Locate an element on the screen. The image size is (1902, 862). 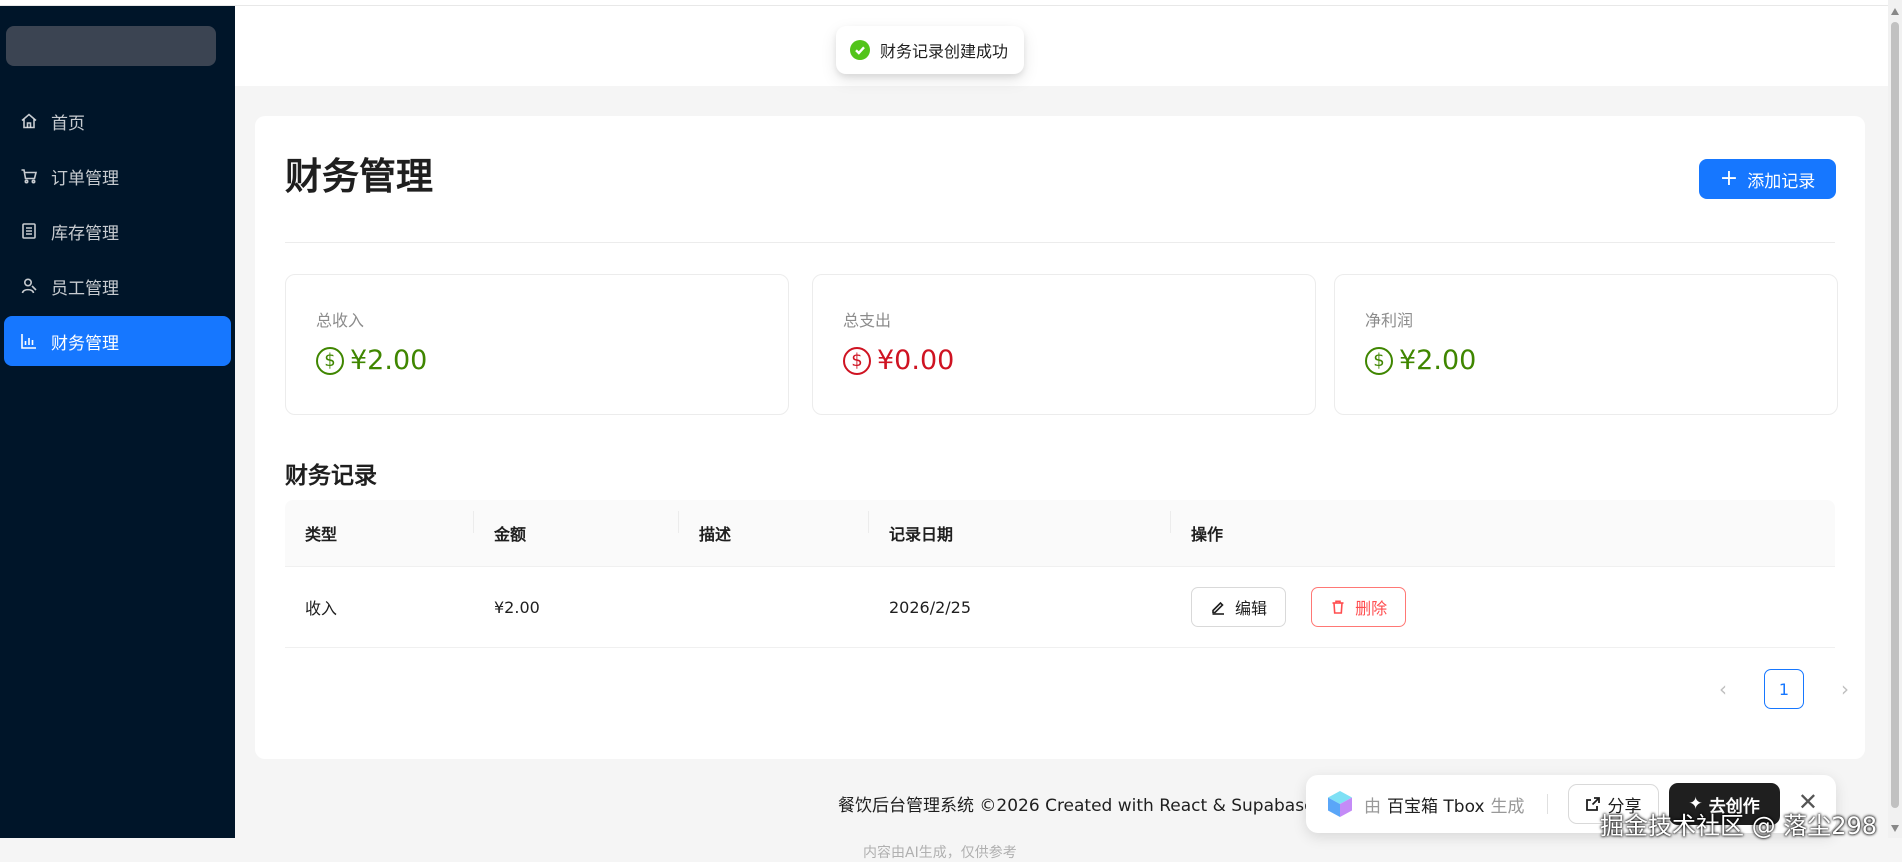
edit-label: 编辑 is located at coordinates (1251, 608).